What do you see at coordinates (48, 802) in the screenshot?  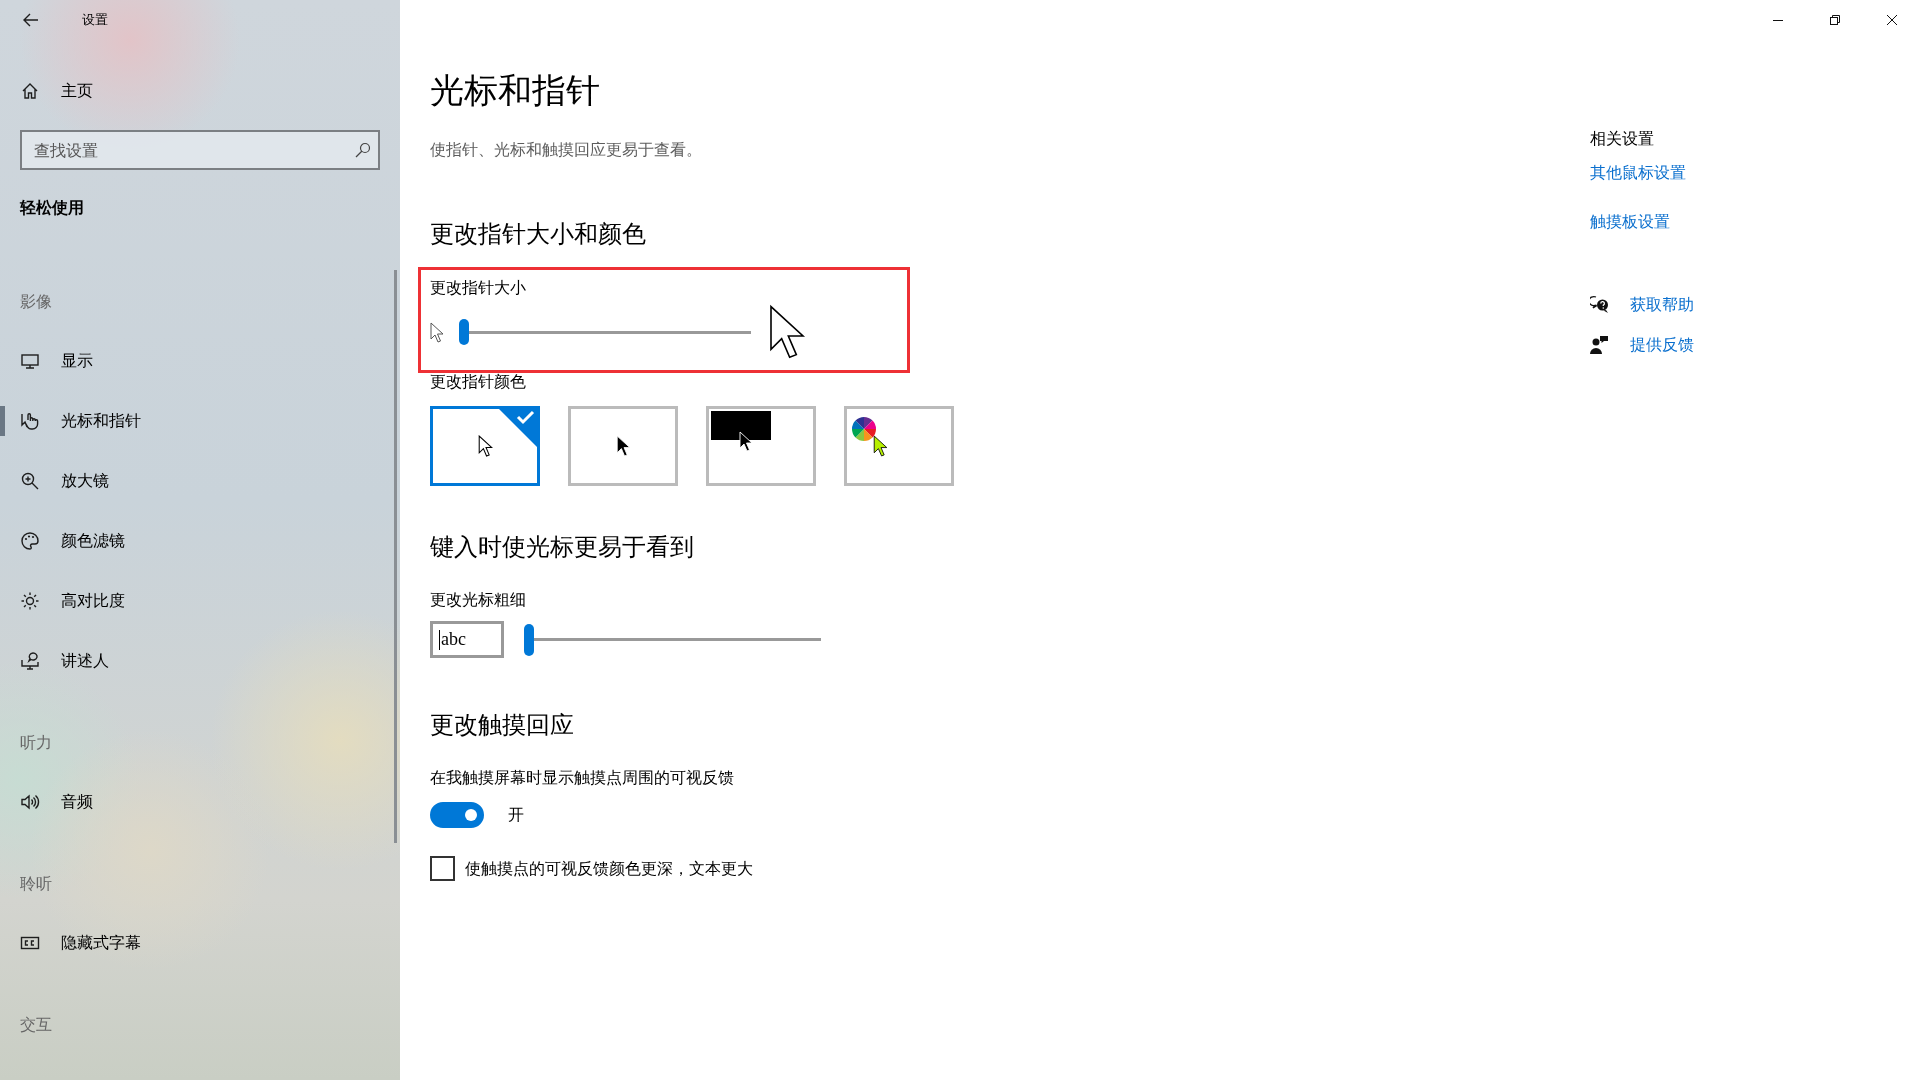 I see `sidebar-item: 音频` at bounding box center [48, 802].